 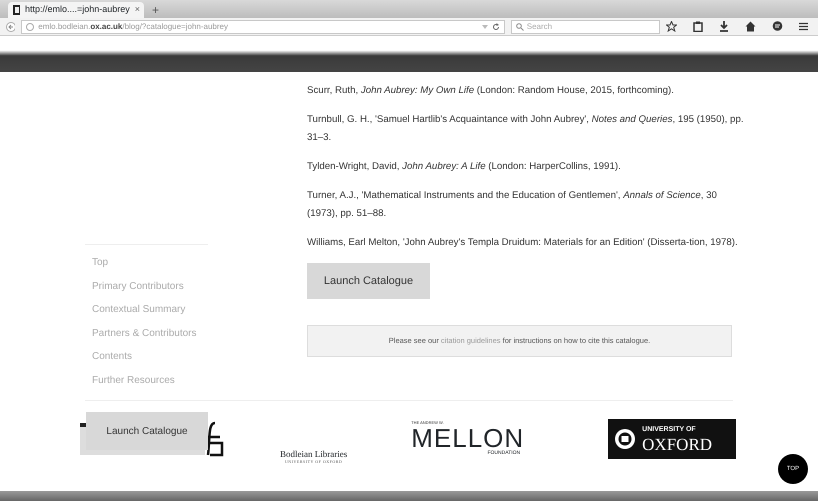 I want to click on sidebar-link: Primary Contributors, so click(x=150, y=290).